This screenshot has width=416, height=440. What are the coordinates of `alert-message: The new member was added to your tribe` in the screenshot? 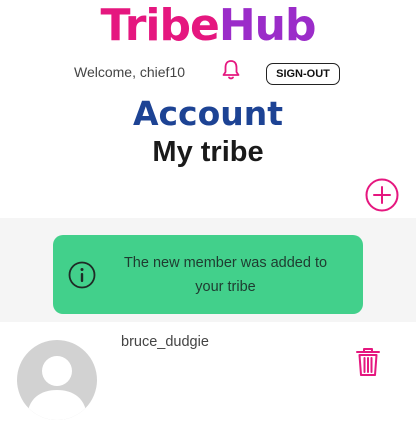 It's located at (225, 275).